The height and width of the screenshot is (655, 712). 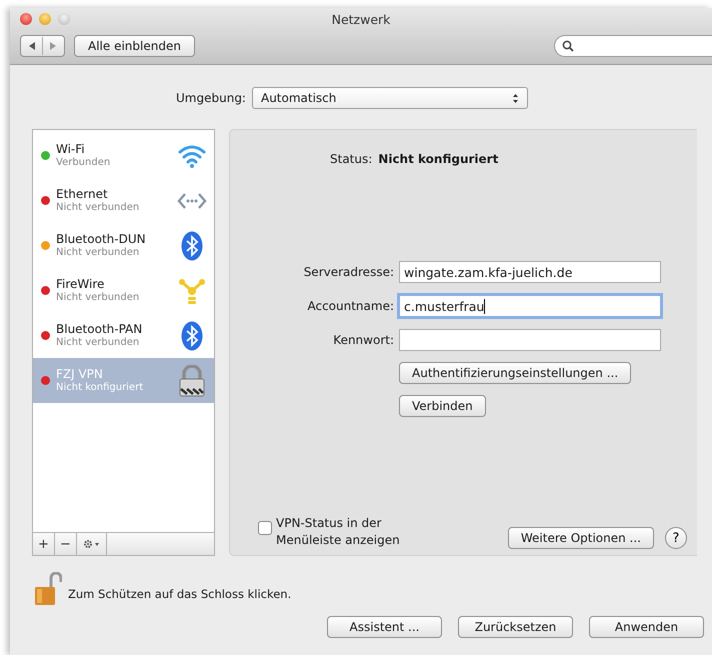 I want to click on checkbox, so click(x=265, y=528).